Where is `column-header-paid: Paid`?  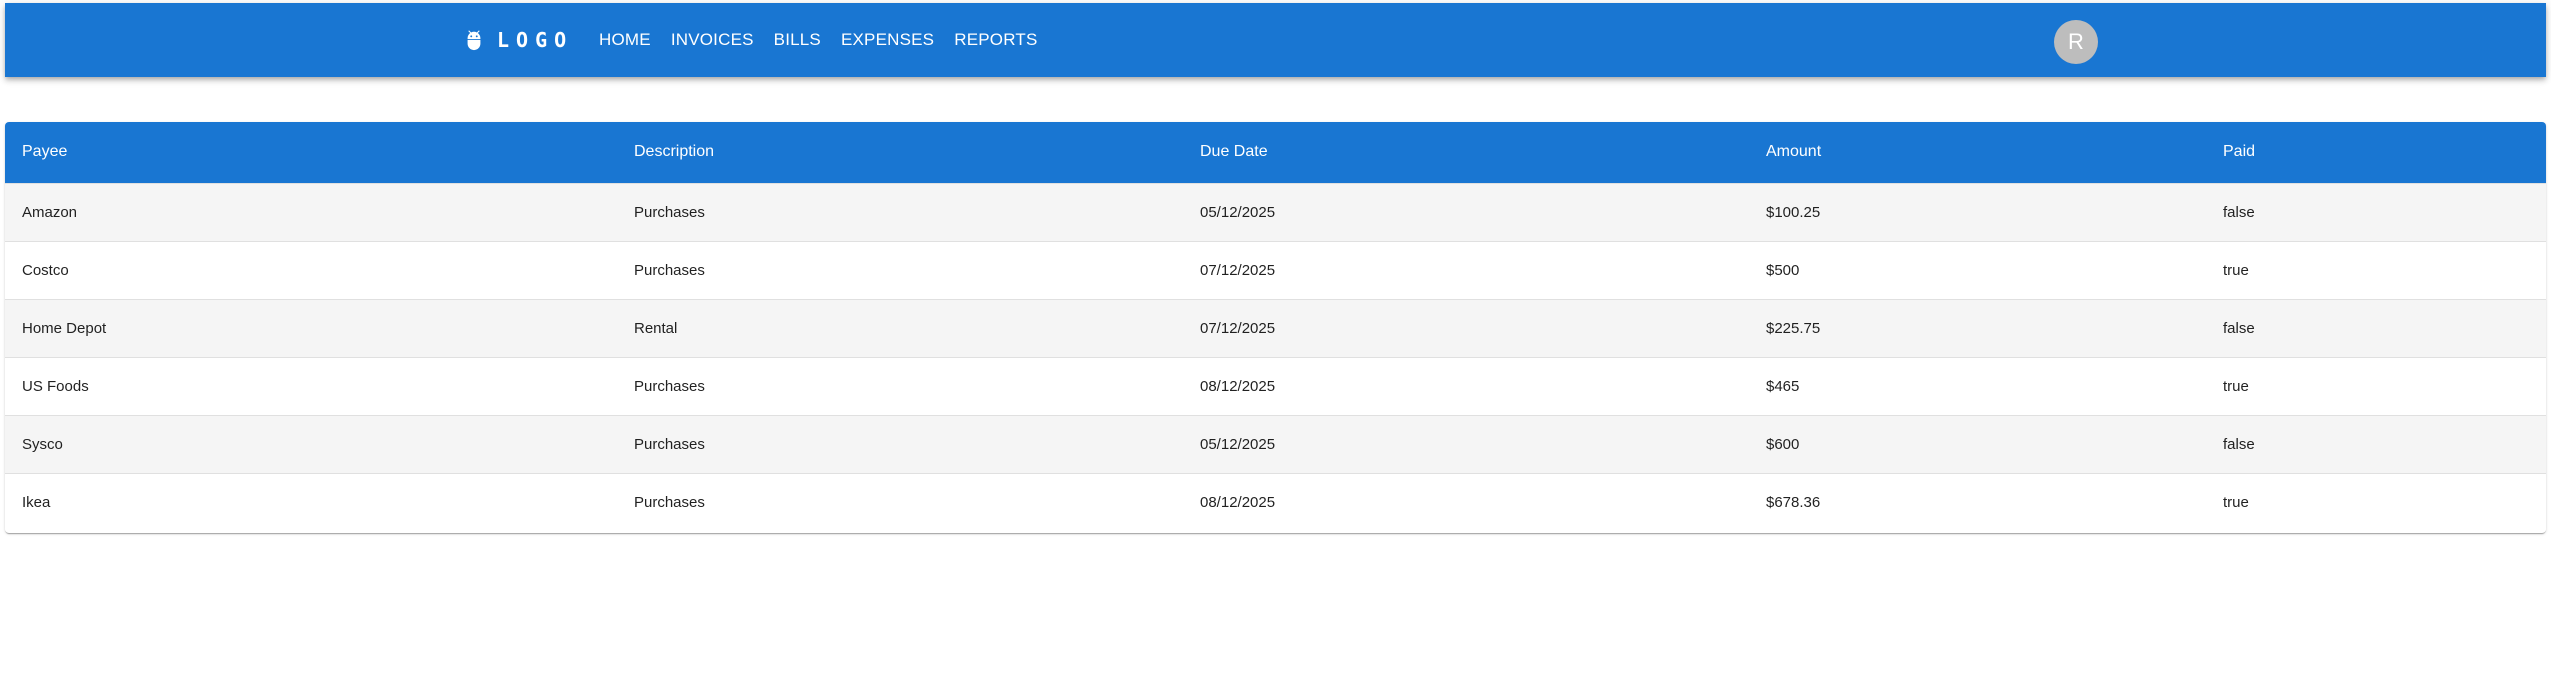 column-header-paid: Paid is located at coordinates (2239, 152).